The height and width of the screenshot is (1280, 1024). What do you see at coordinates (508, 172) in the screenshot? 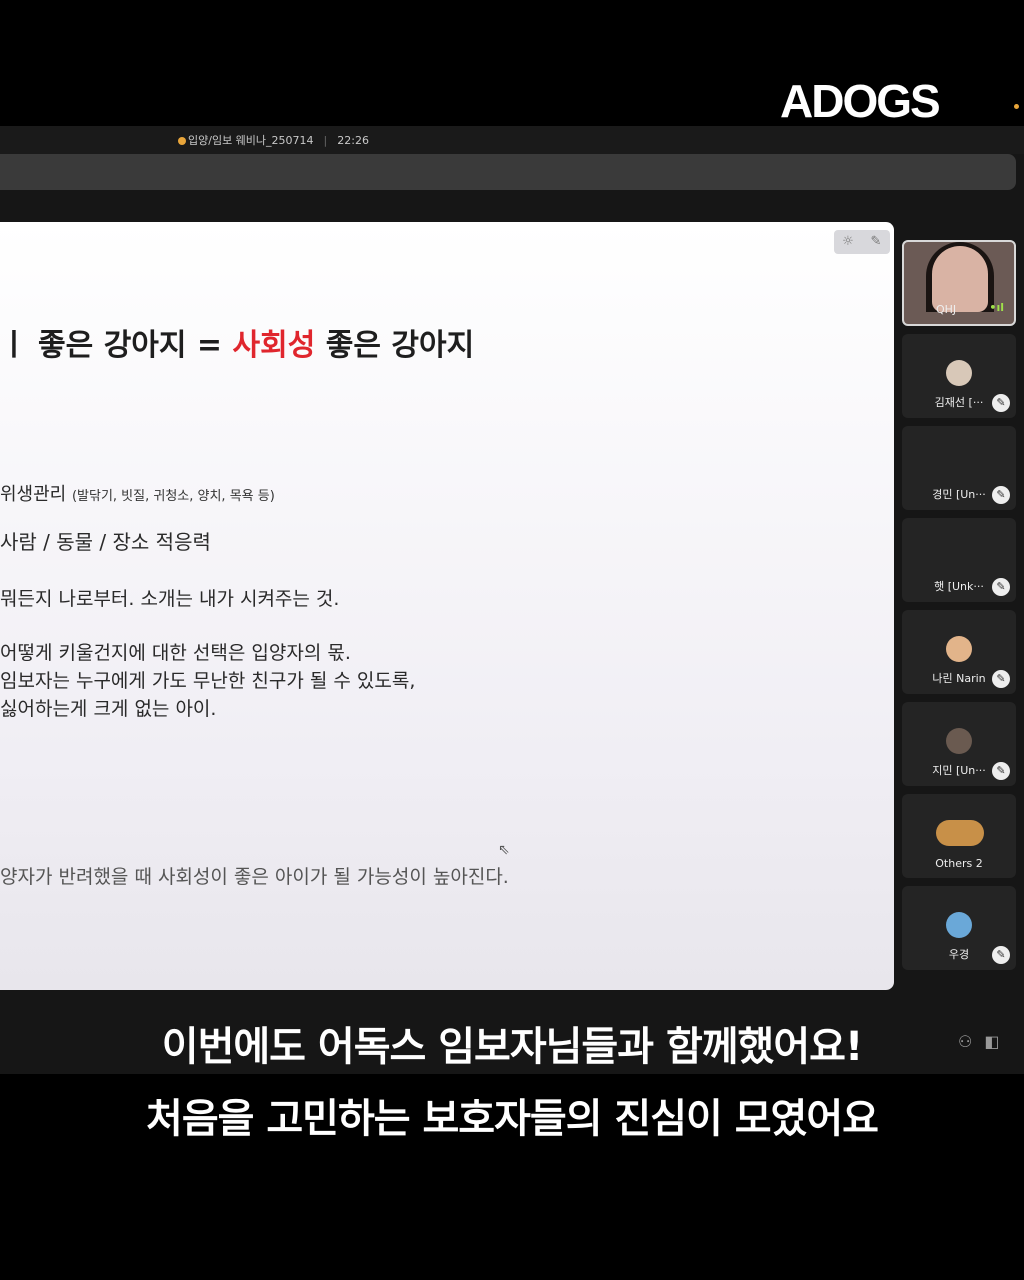
I see `top-toolbar` at bounding box center [508, 172].